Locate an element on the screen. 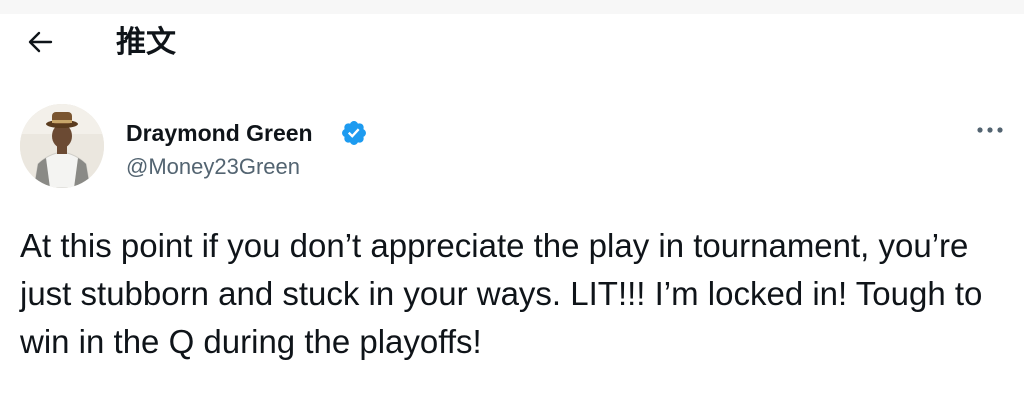 This screenshot has width=1024, height=418. author-handle: @Money23Green is located at coordinates (213, 167).